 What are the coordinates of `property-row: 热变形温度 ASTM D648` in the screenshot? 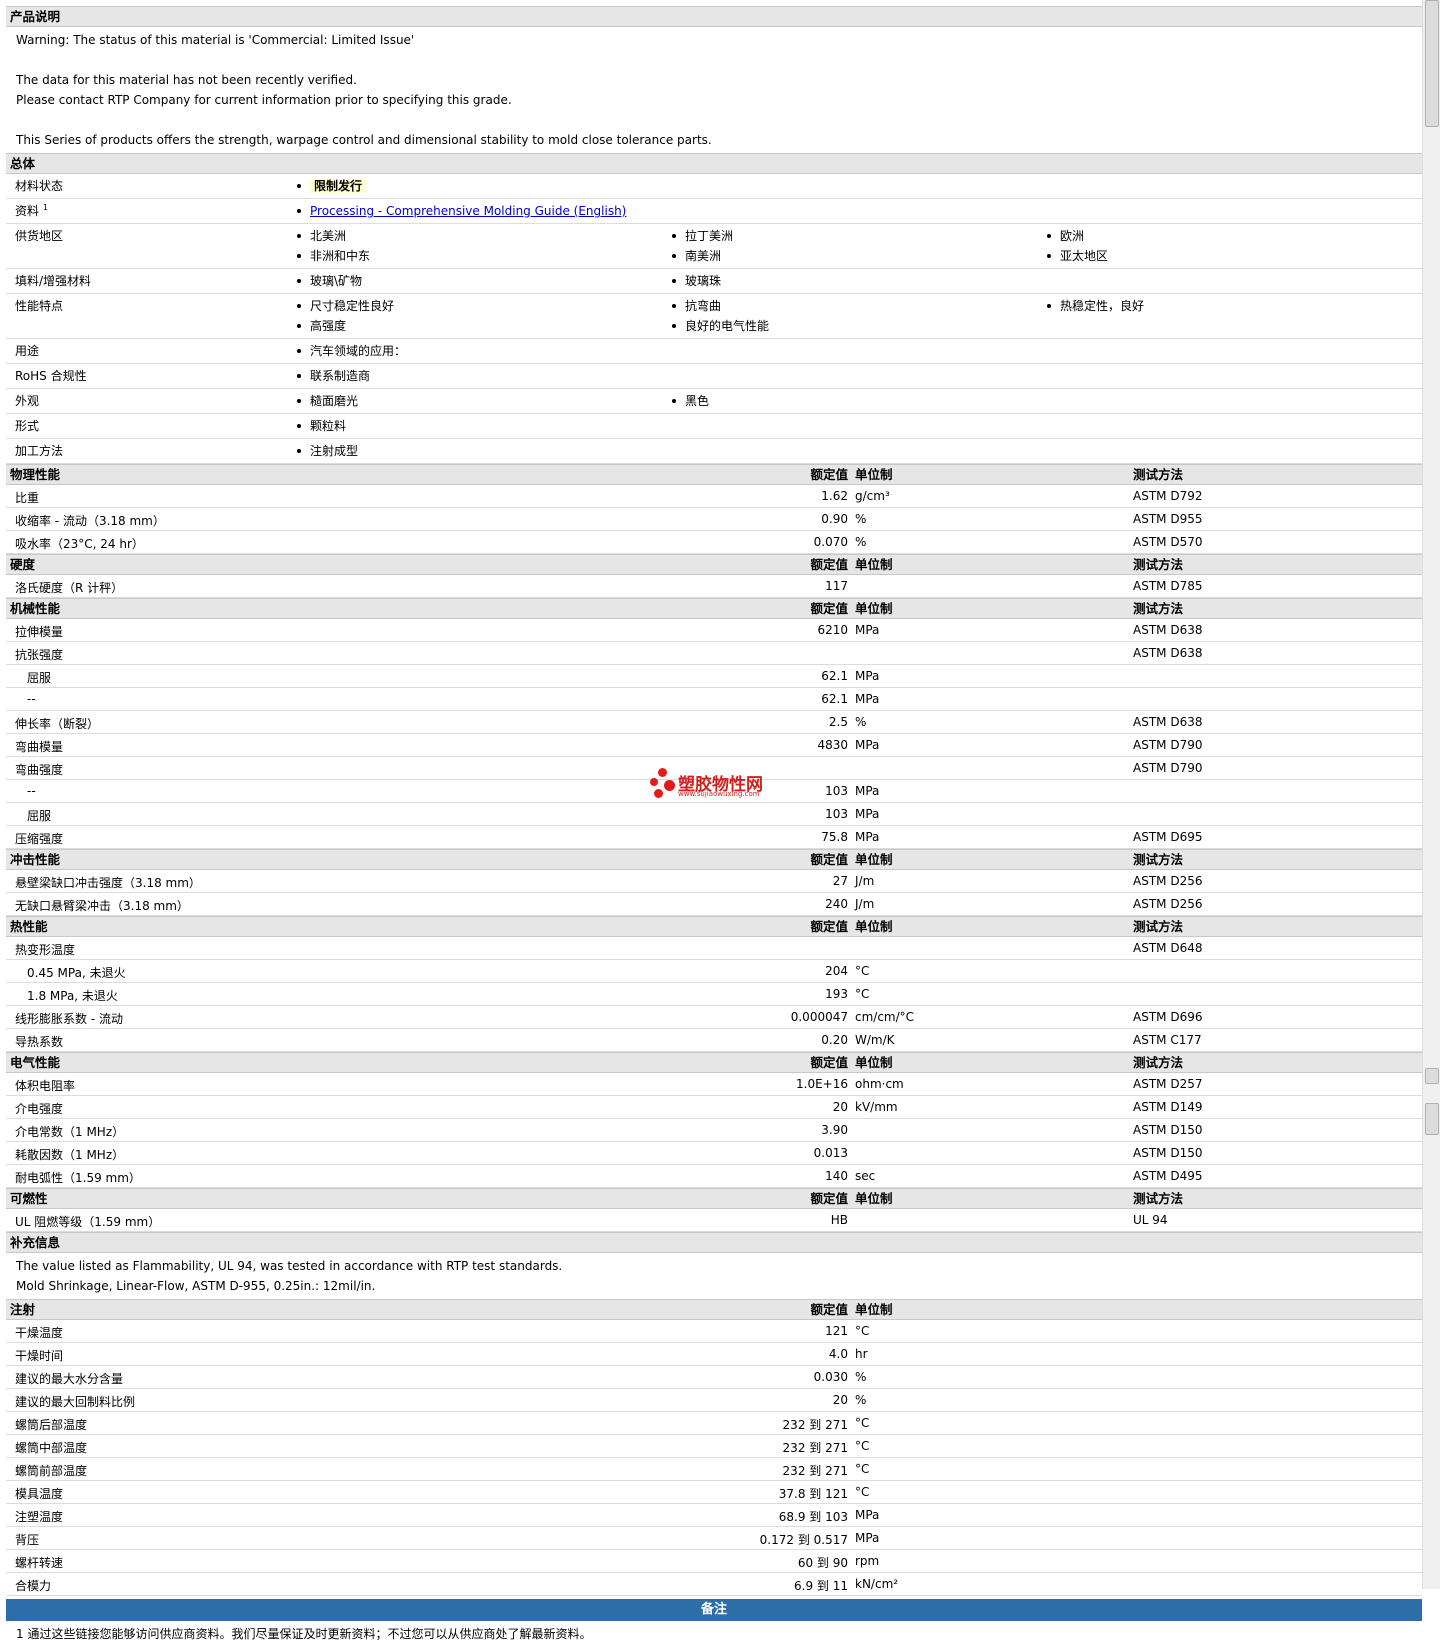 It's located at (714, 948).